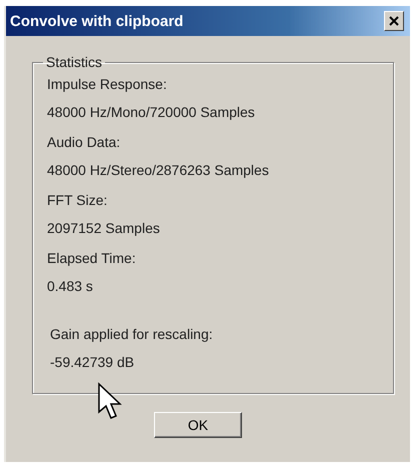 Image resolution: width=412 pixels, height=464 pixels. What do you see at coordinates (93, 362) in the screenshot?
I see `stat-value: -59.42739 dB` at bounding box center [93, 362].